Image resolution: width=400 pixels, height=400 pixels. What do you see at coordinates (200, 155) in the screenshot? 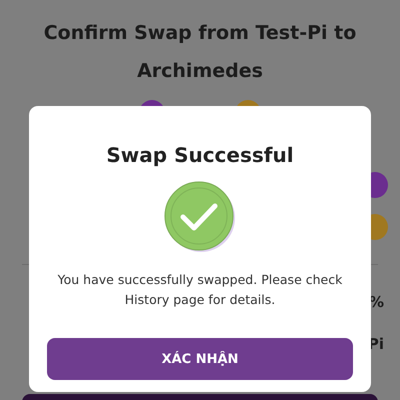
I see `dialog-title: Swap Successful` at bounding box center [200, 155].